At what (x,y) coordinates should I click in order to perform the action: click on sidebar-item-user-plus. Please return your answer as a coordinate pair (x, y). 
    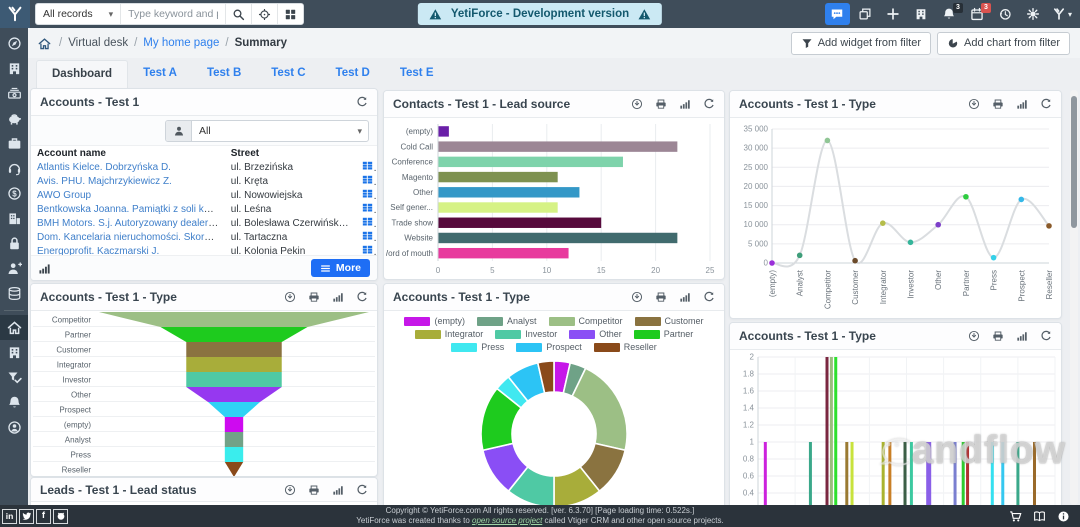
    Looking at the image, I should click on (14, 268).